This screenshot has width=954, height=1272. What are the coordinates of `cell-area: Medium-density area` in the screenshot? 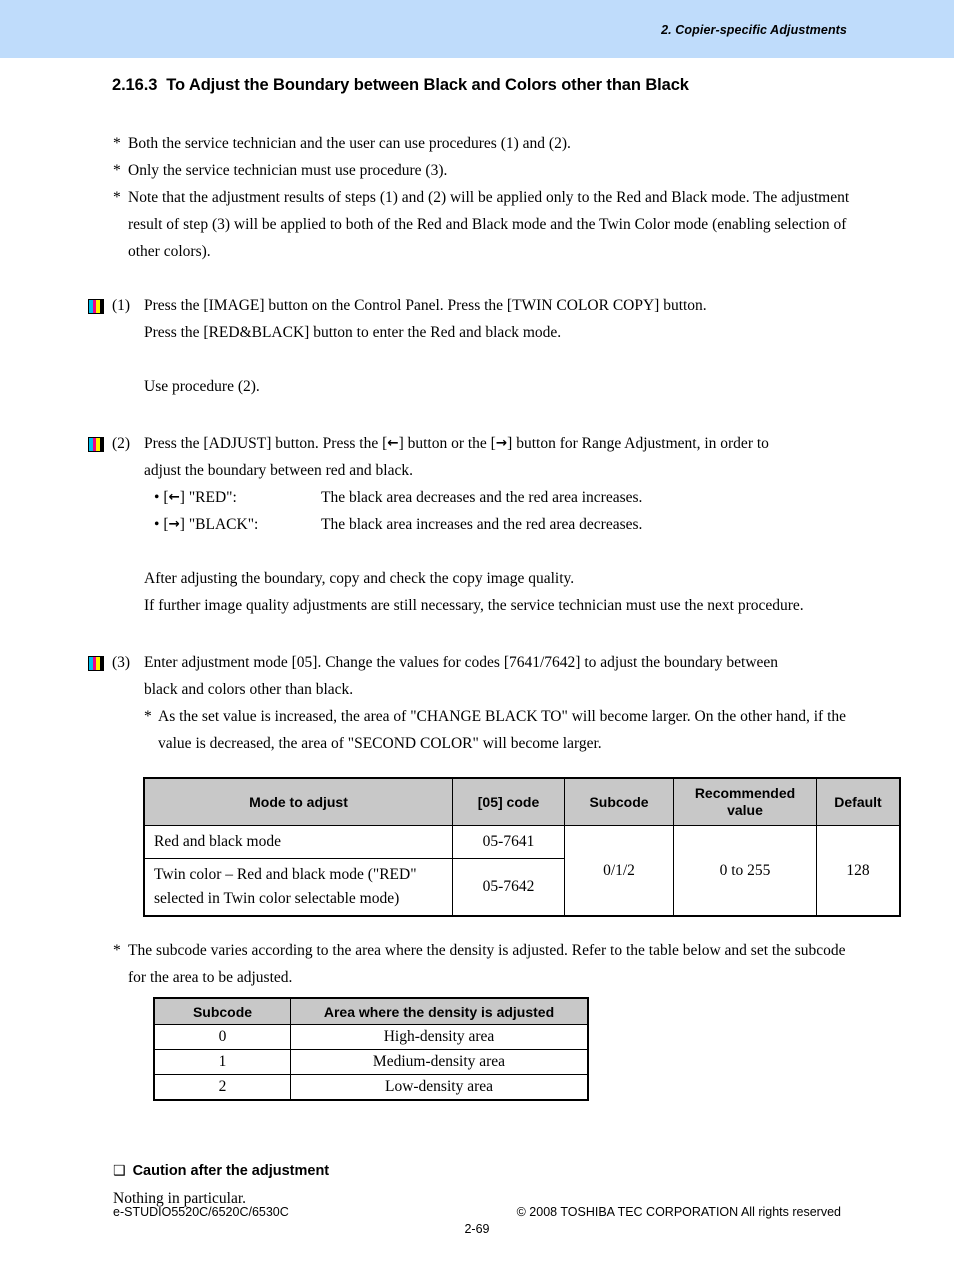 It's located at (439, 1062).